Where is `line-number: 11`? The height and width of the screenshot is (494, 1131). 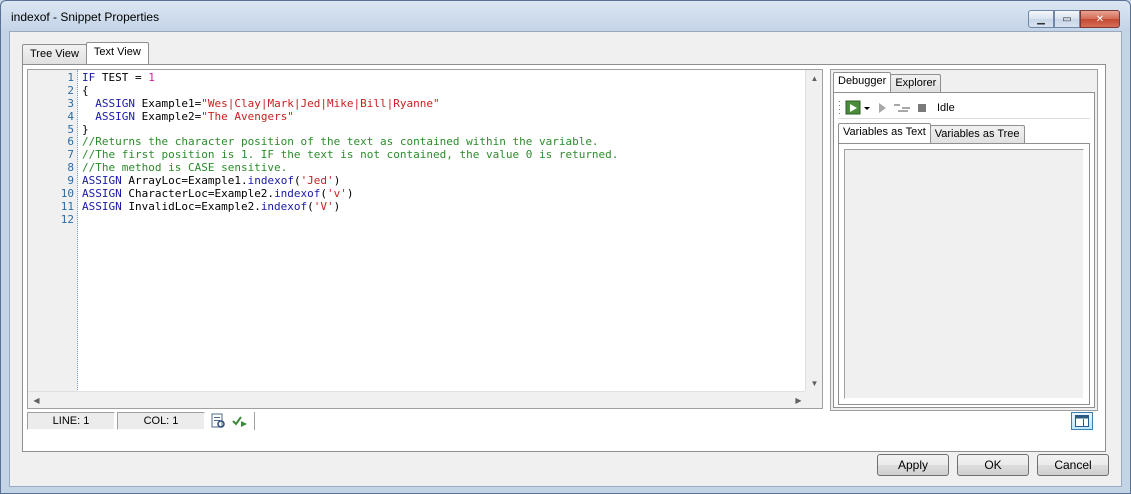
line-number: 11 is located at coordinates (67, 206).